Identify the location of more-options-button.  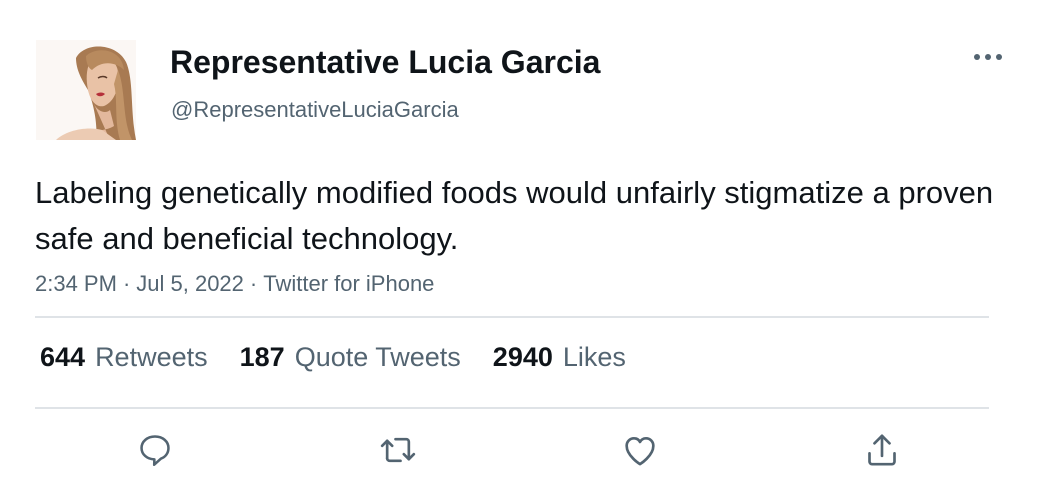
(988, 57).